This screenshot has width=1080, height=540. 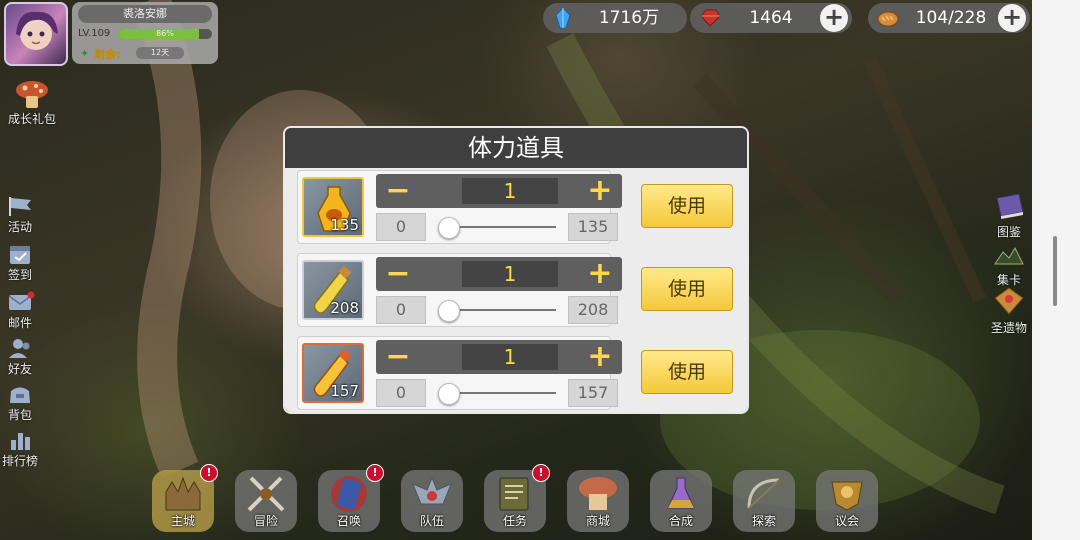 What do you see at coordinates (763, 521) in the screenshot?
I see `nav-explore-label: 探索` at bounding box center [763, 521].